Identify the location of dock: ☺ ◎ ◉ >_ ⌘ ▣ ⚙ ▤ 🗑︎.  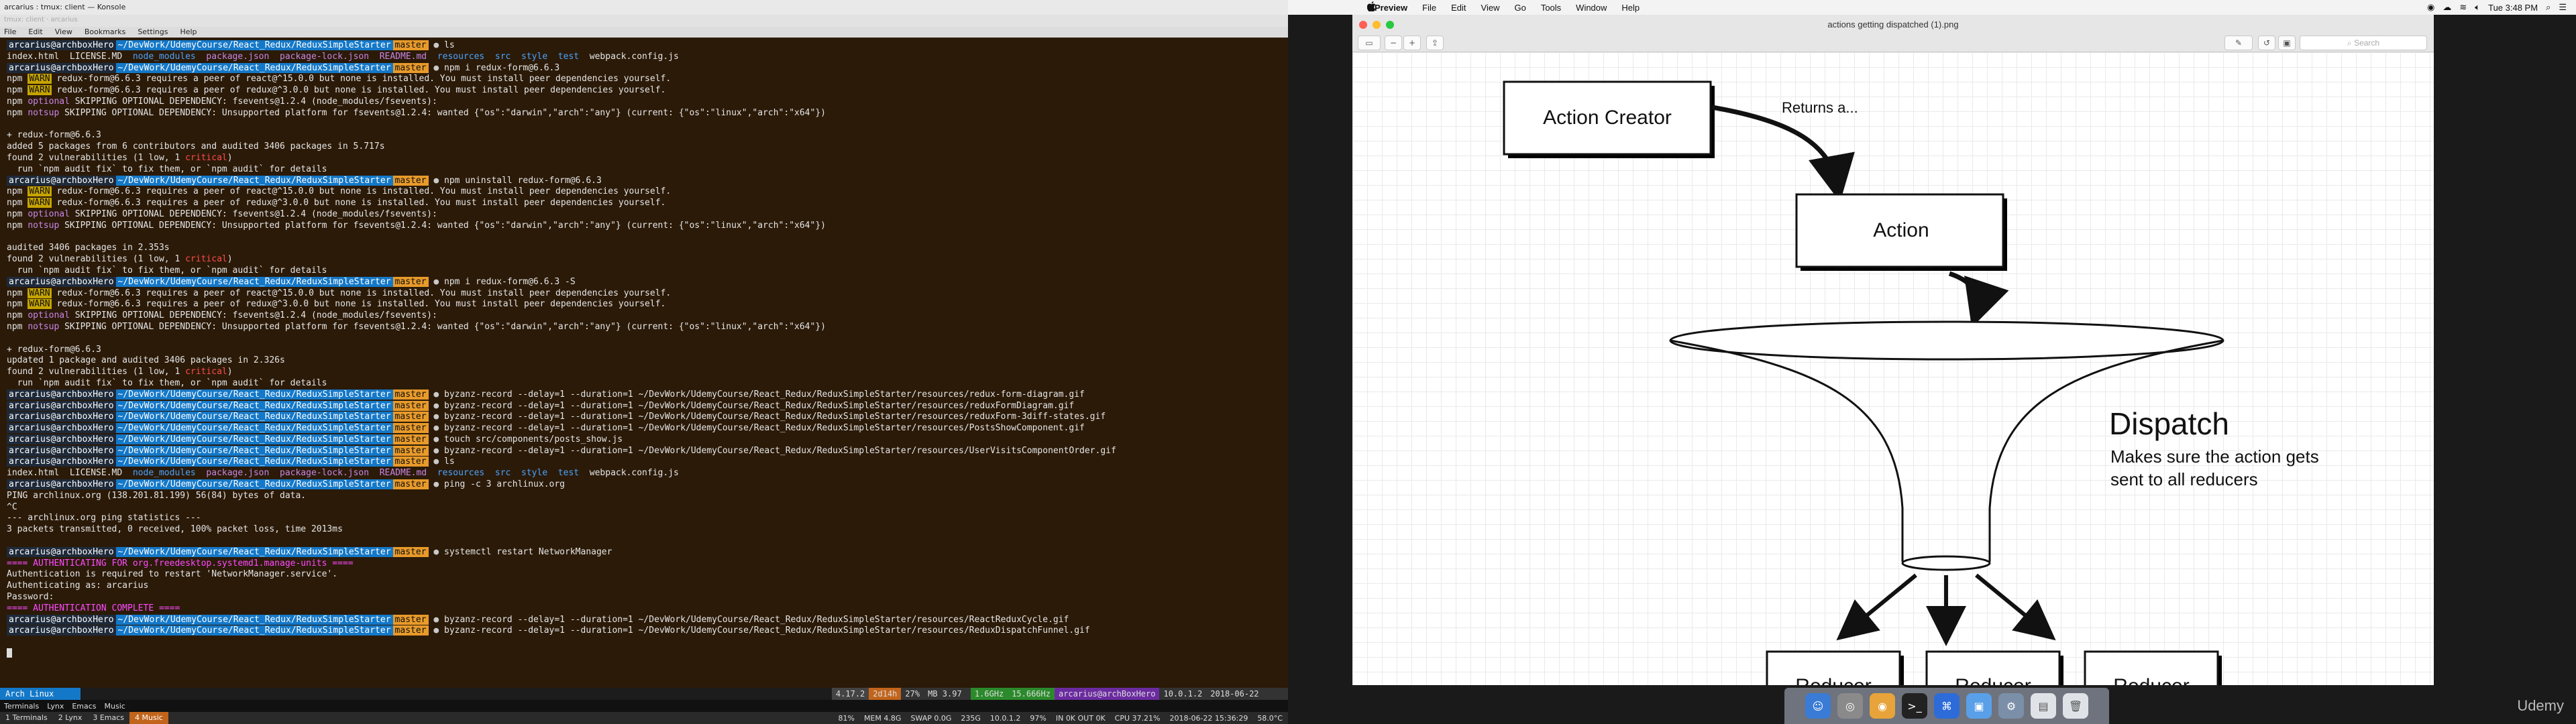
(1946, 706).